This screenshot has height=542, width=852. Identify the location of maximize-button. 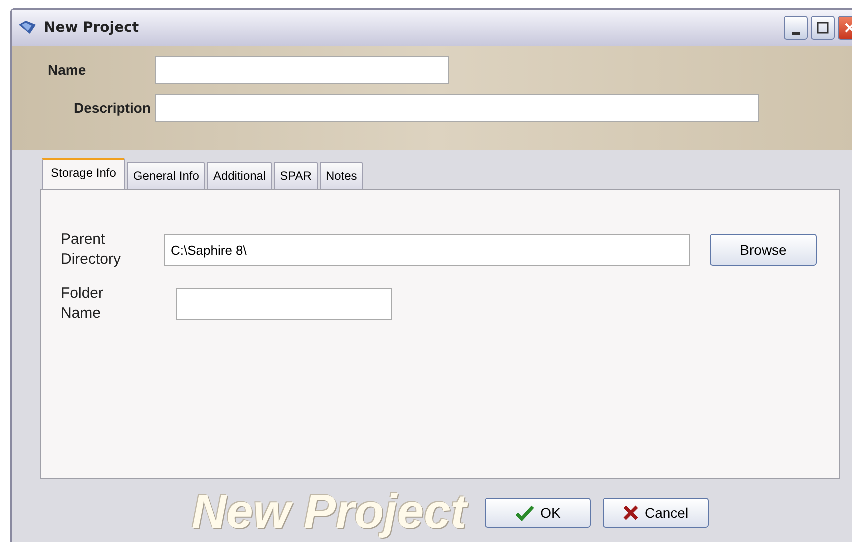
(823, 28).